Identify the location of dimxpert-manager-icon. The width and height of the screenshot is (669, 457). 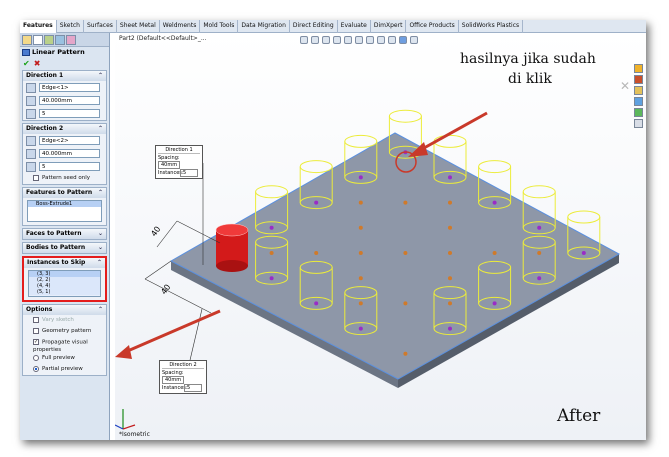
(60, 39).